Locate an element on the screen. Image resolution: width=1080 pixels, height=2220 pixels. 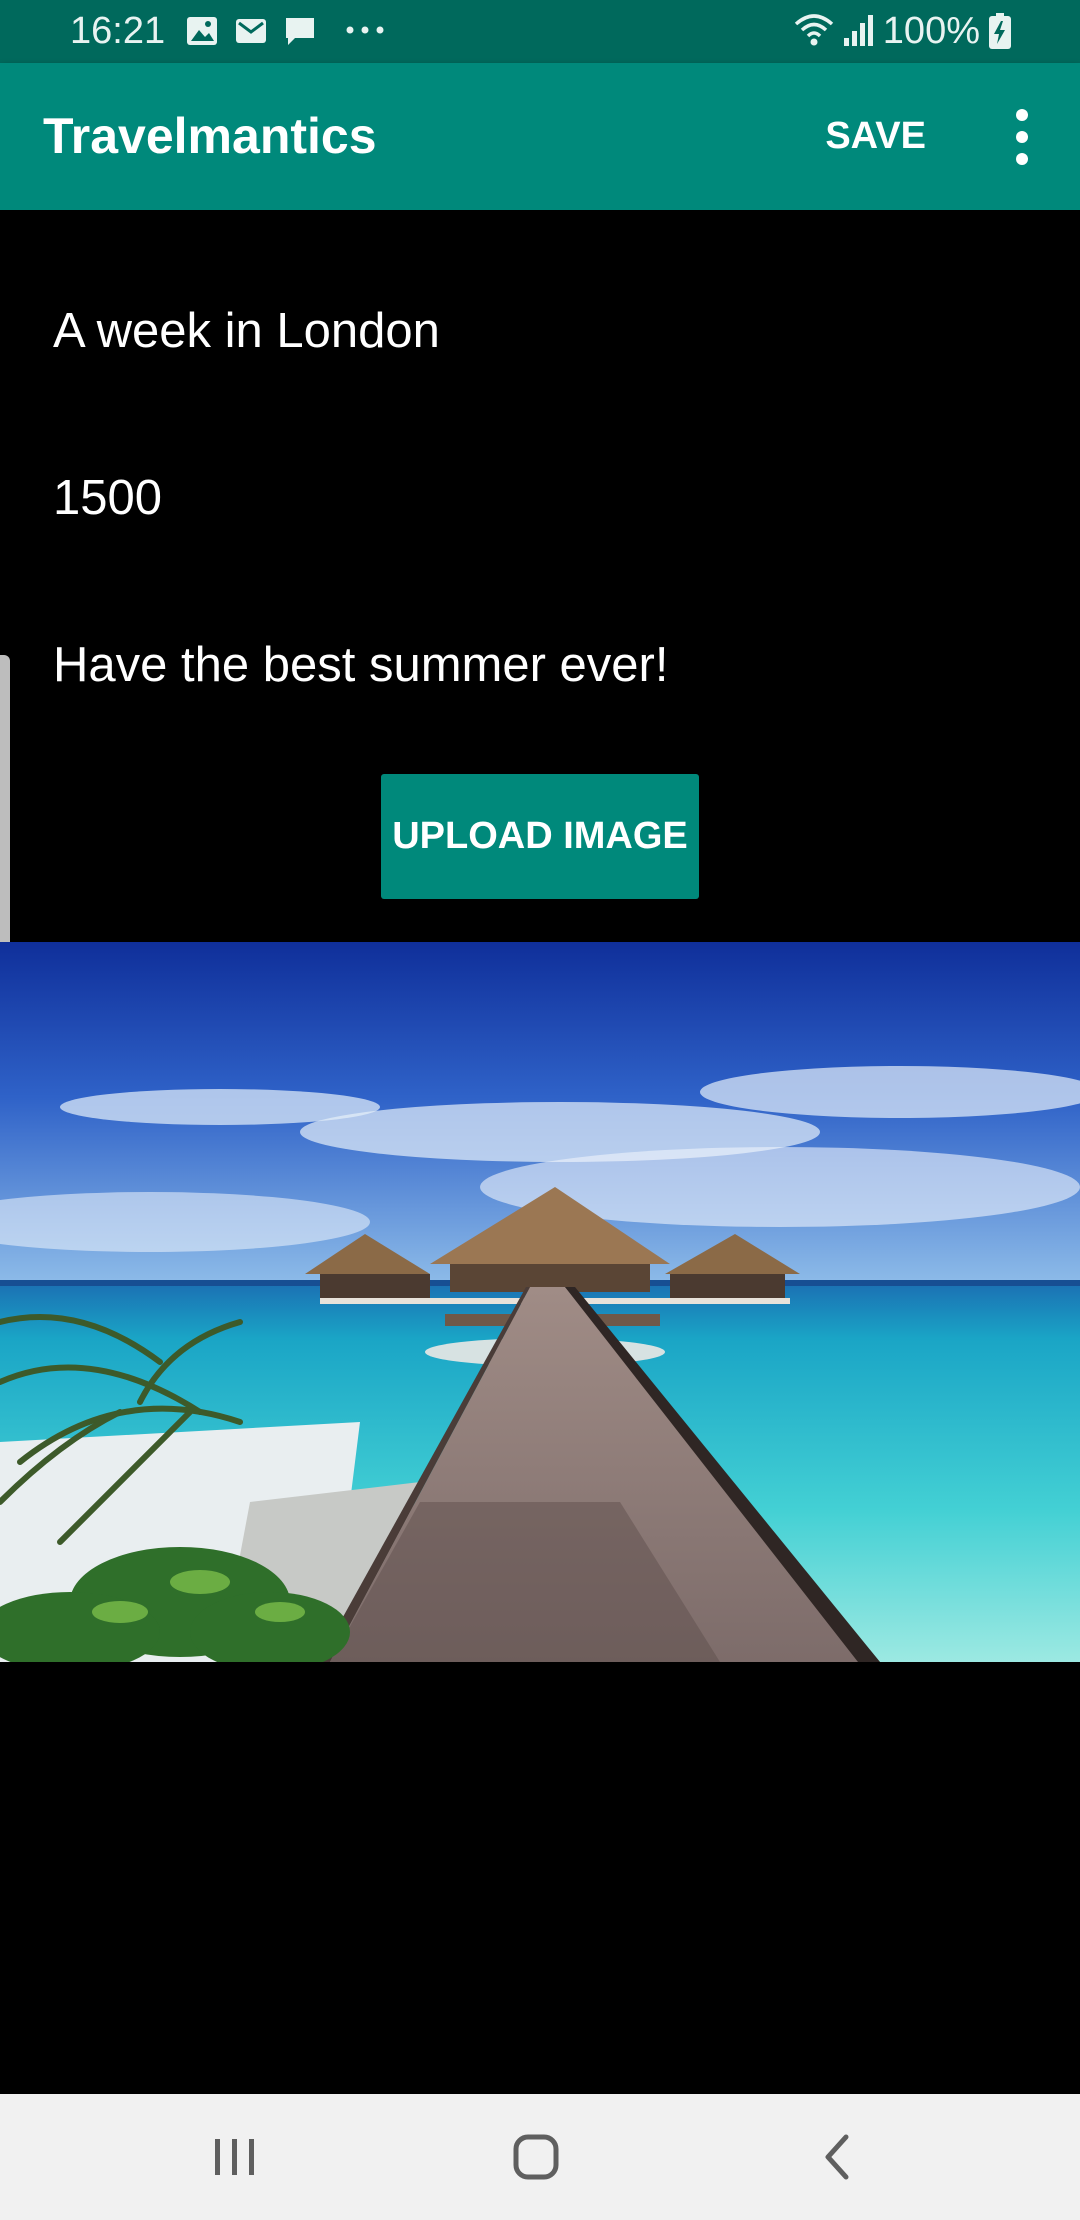
mail-icon is located at coordinates (251, 33).